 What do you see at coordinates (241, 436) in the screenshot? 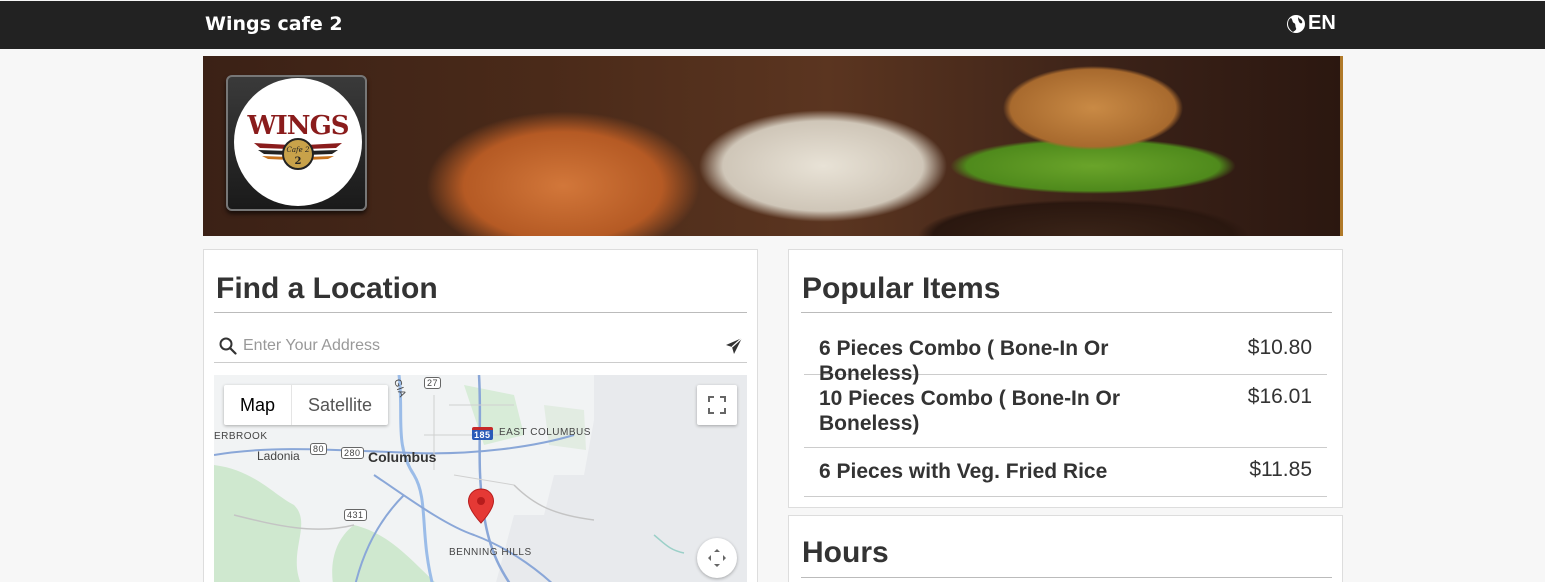
I see `map-label-erbrook: ERBROOK` at bounding box center [241, 436].